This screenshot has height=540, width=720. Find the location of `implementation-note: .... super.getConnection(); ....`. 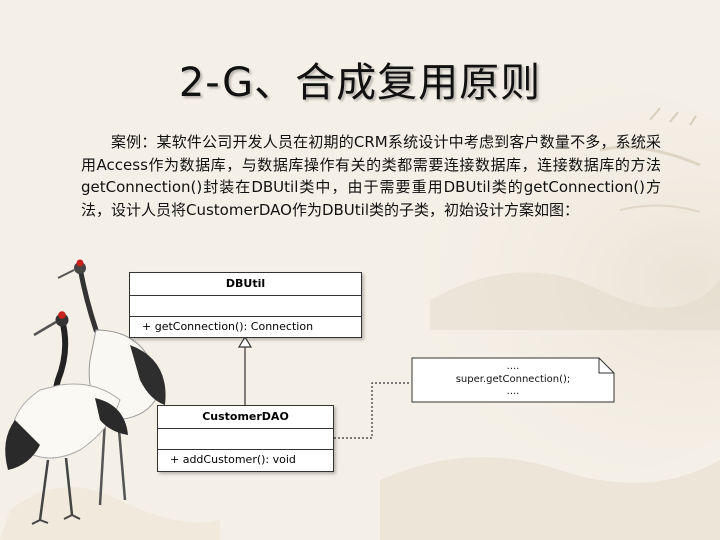

implementation-note: .... super.getConnection(); .... is located at coordinates (513, 380).